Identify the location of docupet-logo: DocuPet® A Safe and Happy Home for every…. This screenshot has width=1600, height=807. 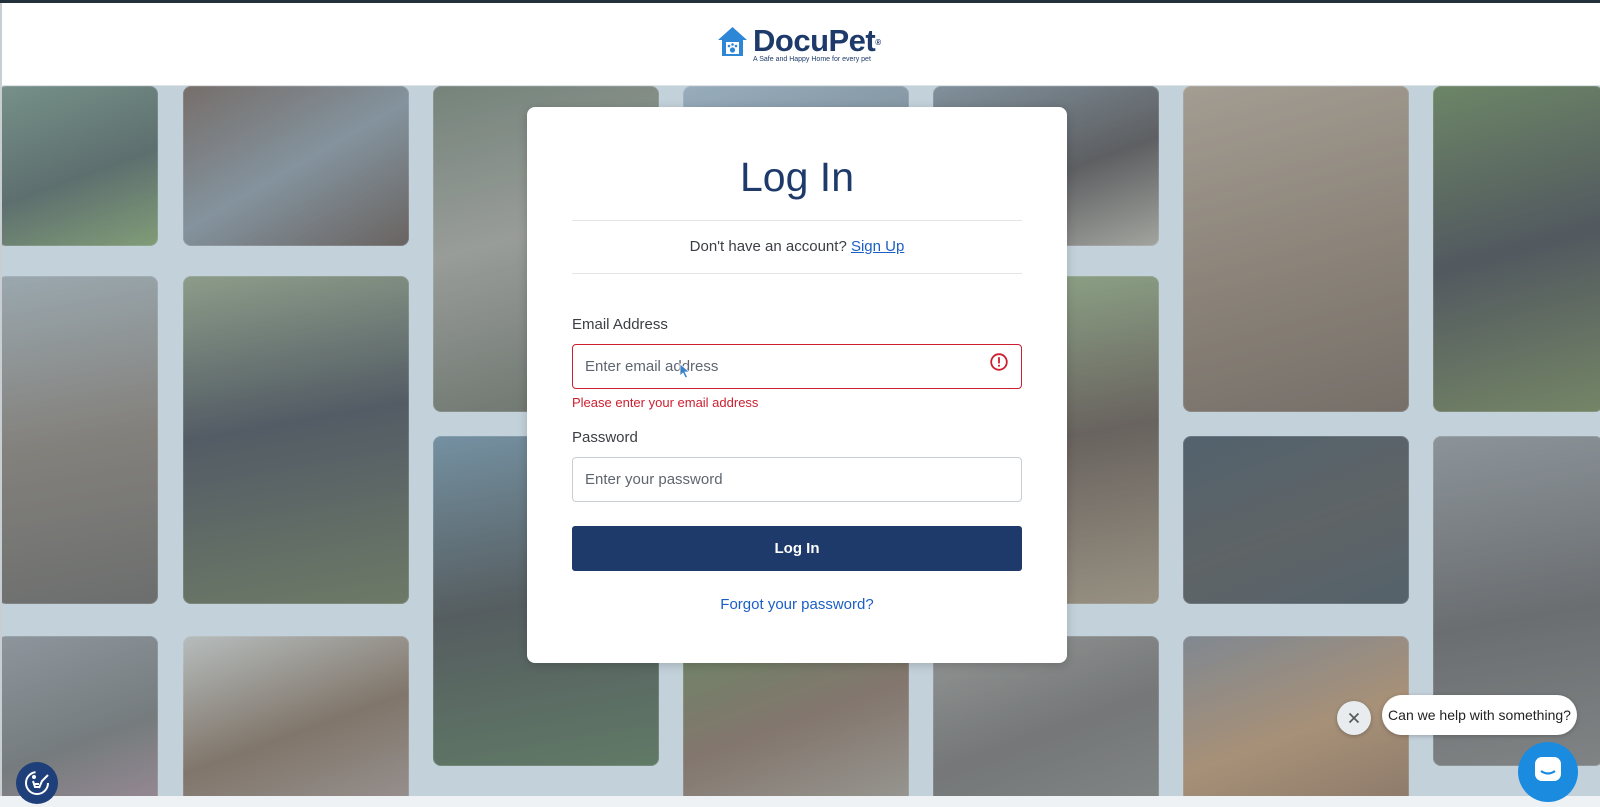
(798, 47).